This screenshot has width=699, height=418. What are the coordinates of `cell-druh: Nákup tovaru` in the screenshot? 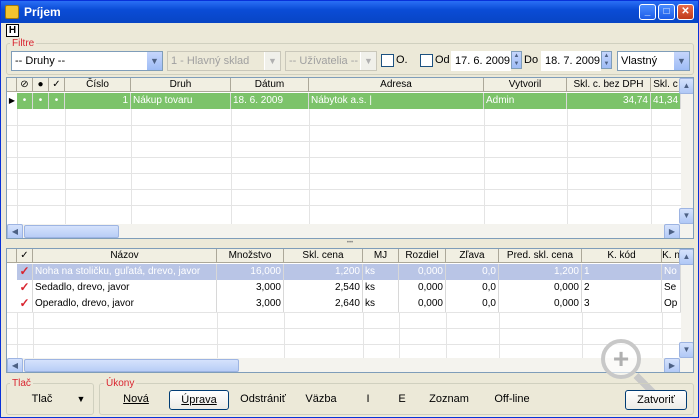 It's located at (181, 101).